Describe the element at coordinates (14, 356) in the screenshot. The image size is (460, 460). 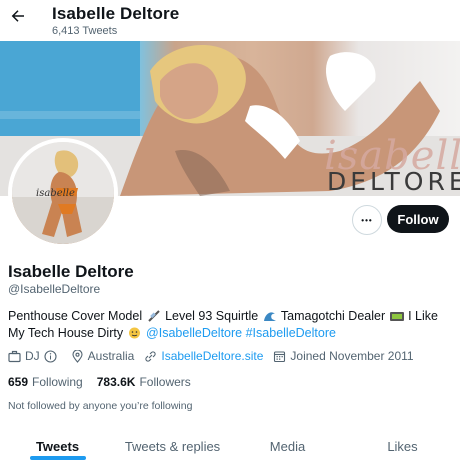
I see `briefcase-icon` at that location.